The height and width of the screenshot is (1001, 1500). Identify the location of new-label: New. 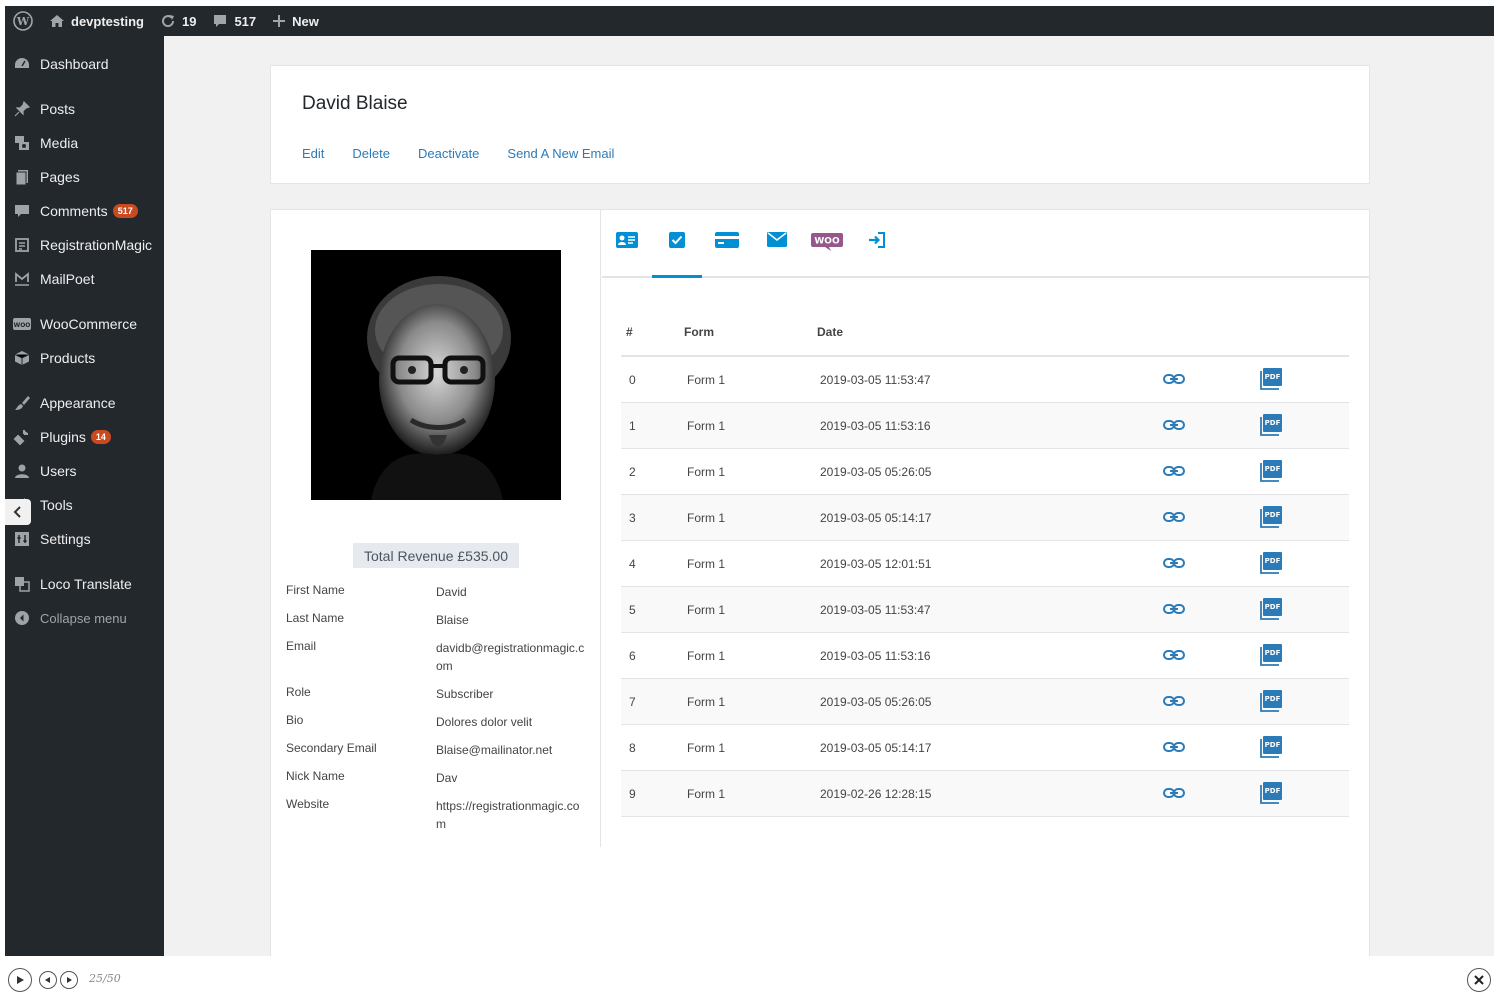
(305, 21).